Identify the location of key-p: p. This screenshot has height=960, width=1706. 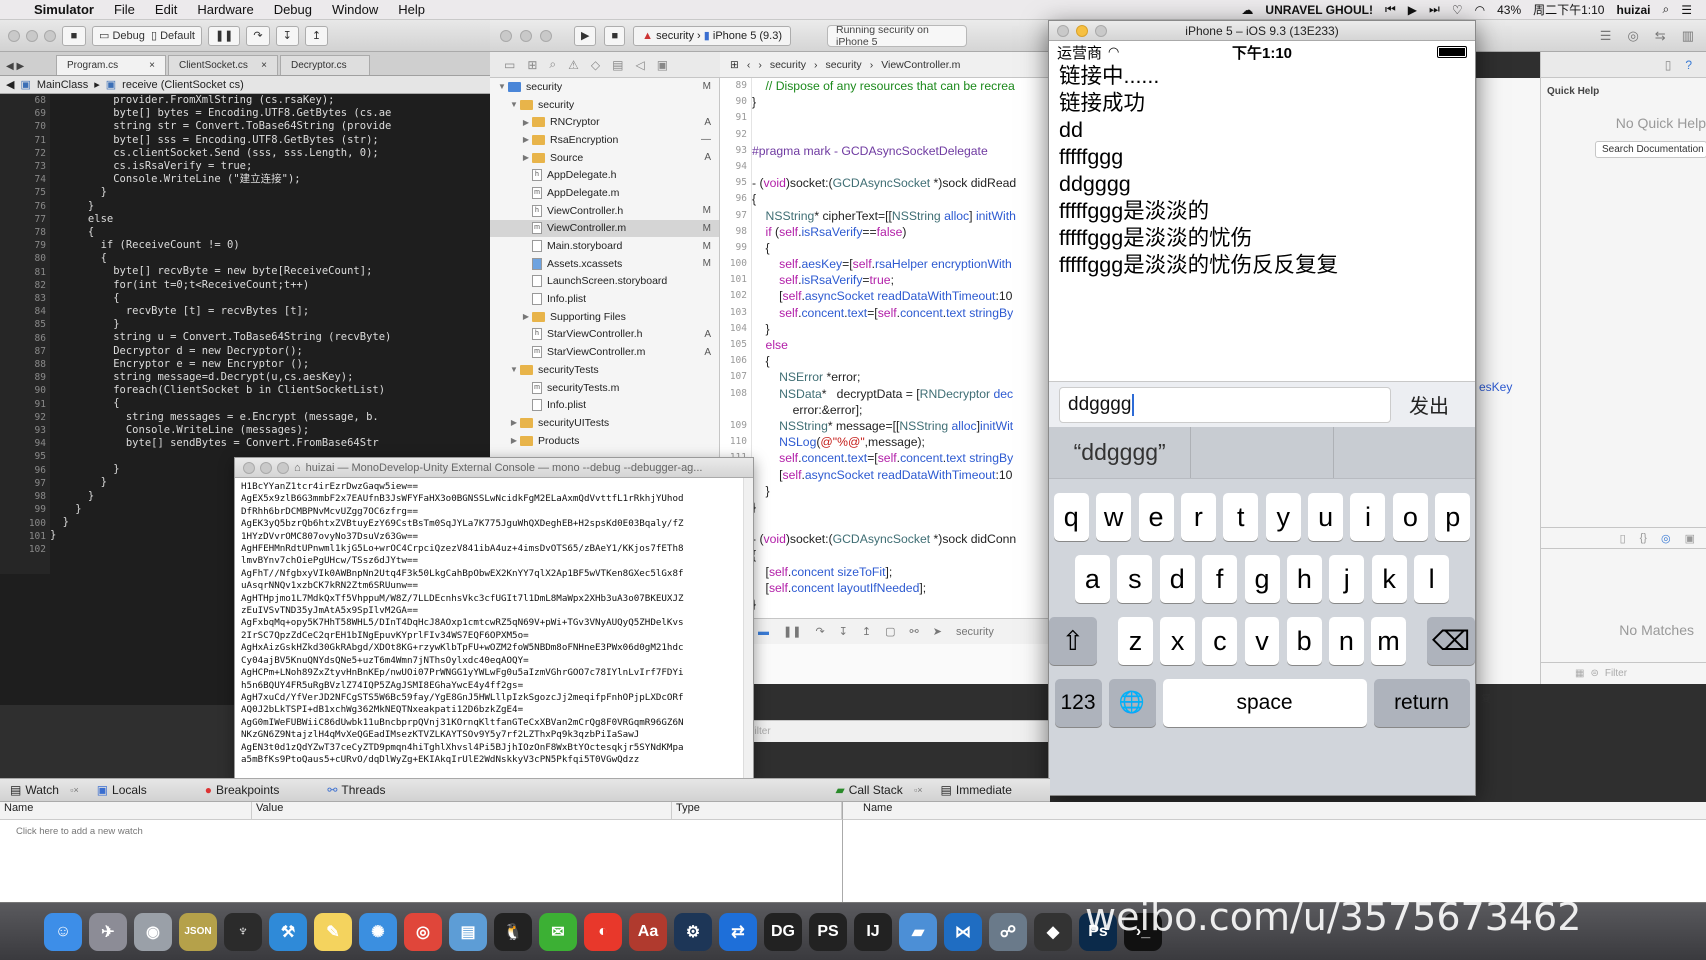
(1453, 517).